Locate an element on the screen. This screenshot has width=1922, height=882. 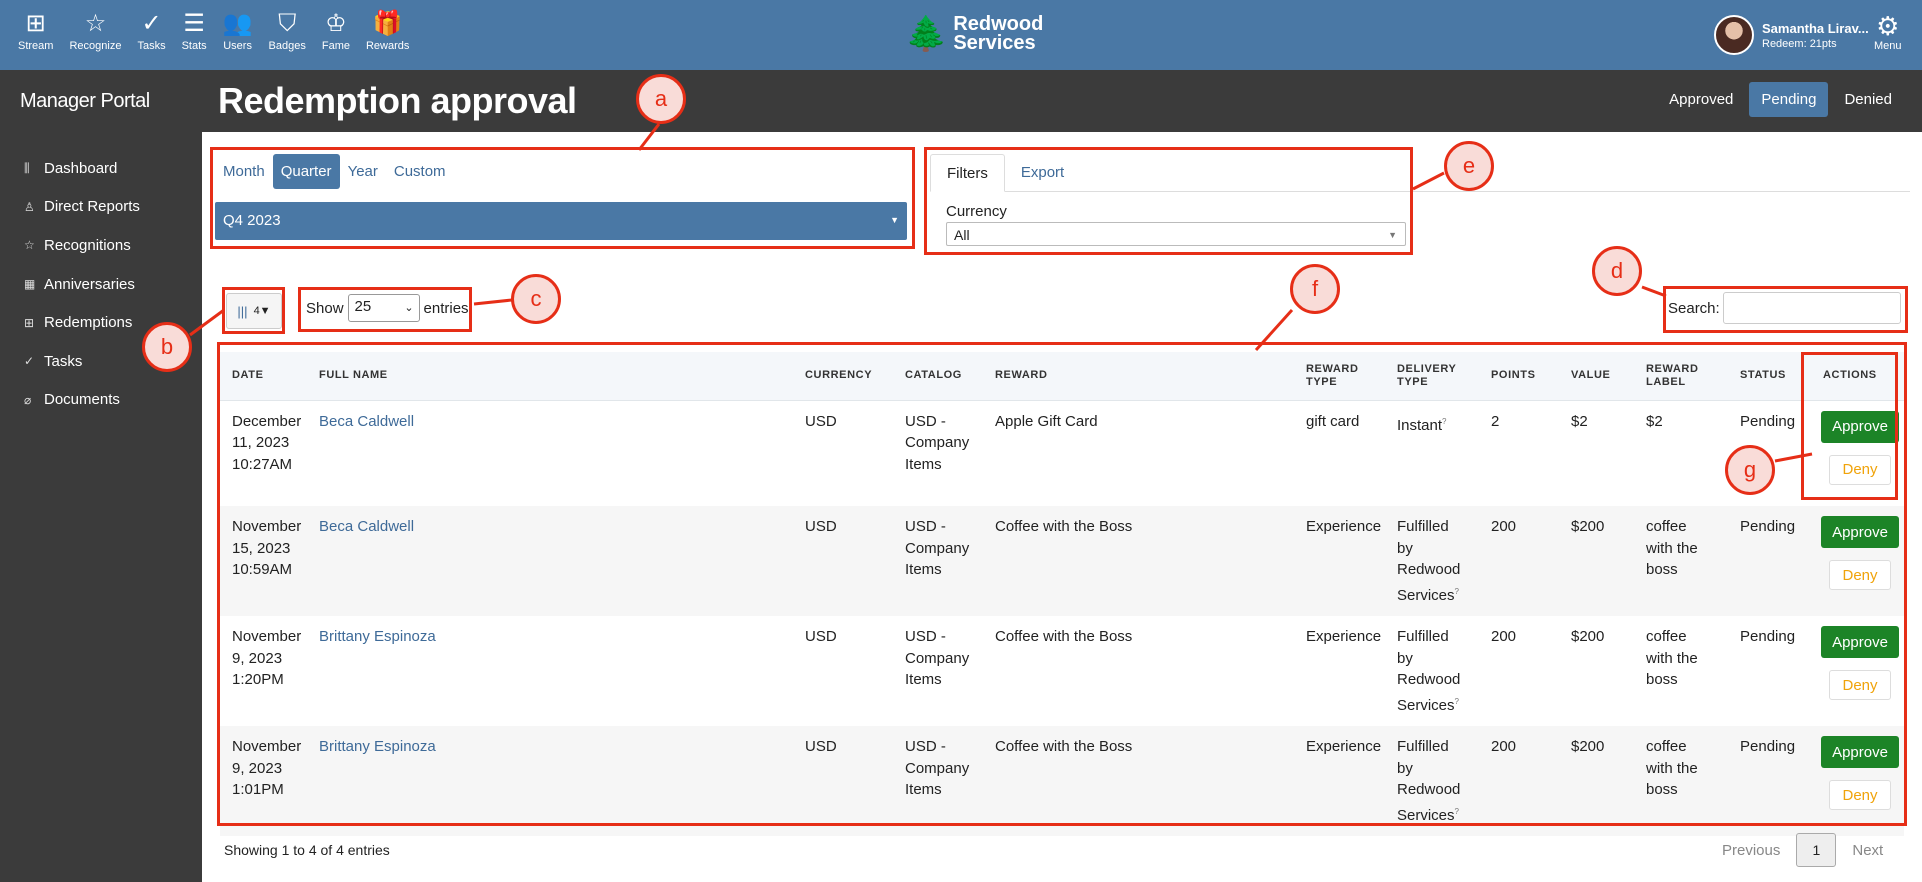
tree-icon: 🌲 is located at coordinates (926, 34).